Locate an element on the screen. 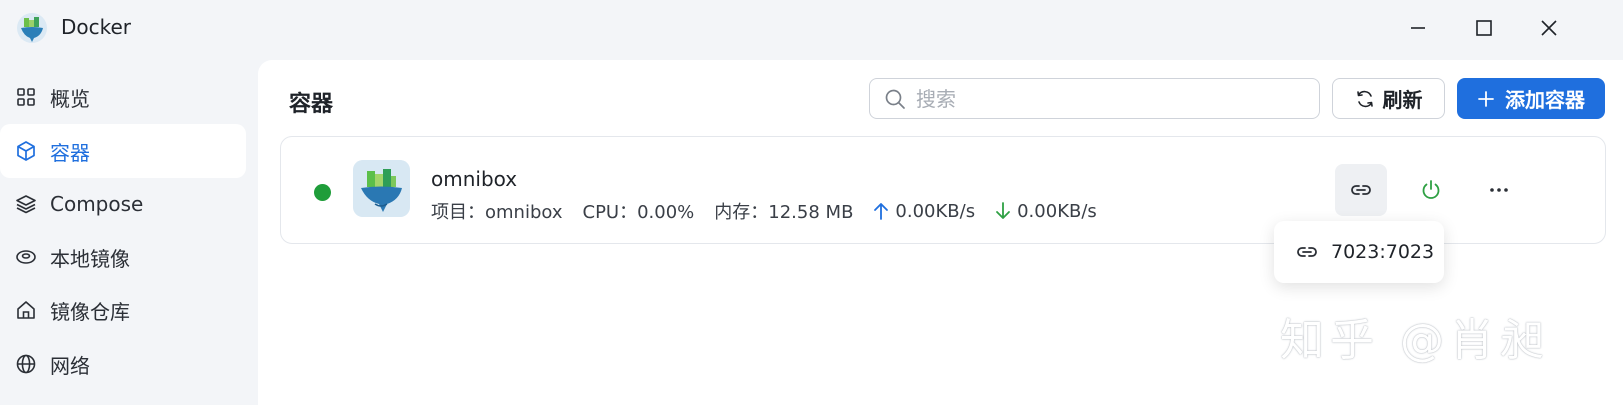 The height and width of the screenshot is (405, 1623). sidebar-item-label: 概览 is located at coordinates (70, 98).